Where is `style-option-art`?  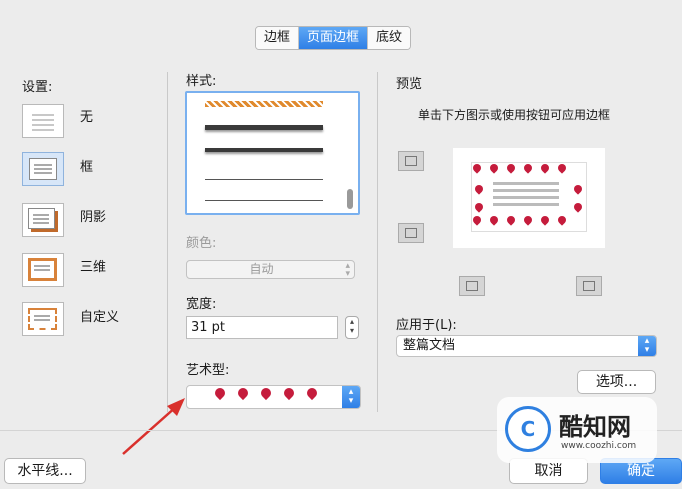 style-option-art is located at coordinates (264, 104).